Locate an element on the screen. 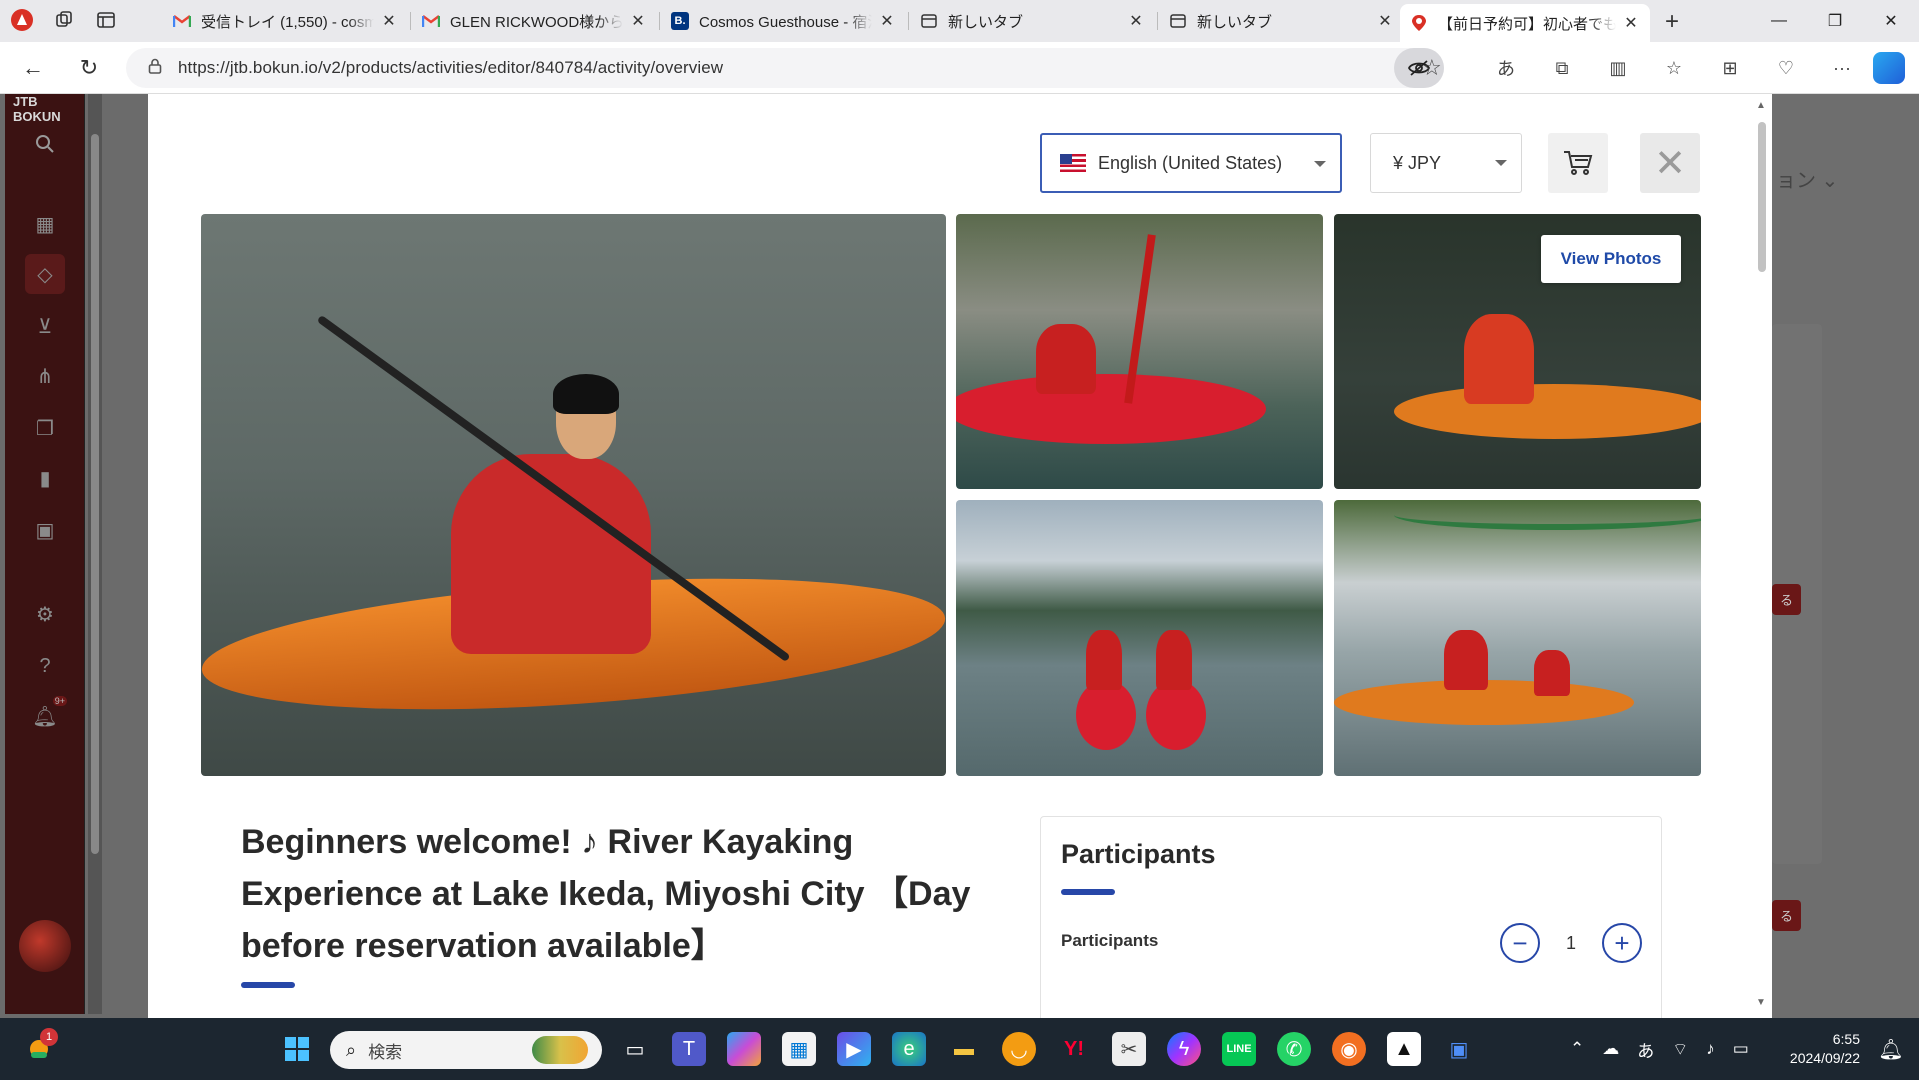 The height and width of the screenshot is (1080, 1919). participants-card: Participants Participants − 1 + is located at coordinates (1351, 917).